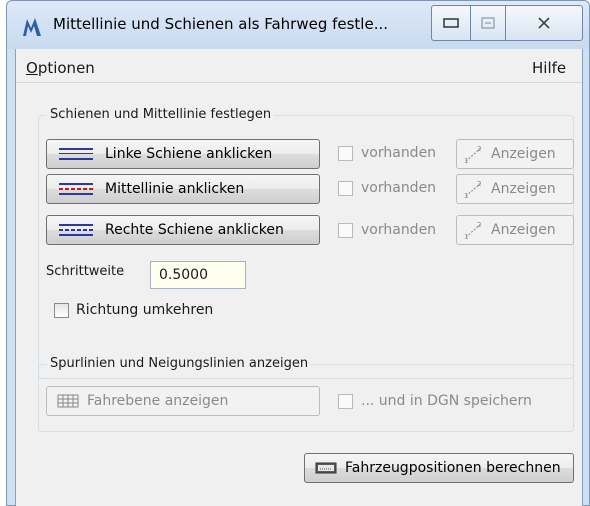  What do you see at coordinates (194, 230) in the screenshot?
I see `rechte-schiene-label: Rechte Schiene anklicken` at bounding box center [194, 230].